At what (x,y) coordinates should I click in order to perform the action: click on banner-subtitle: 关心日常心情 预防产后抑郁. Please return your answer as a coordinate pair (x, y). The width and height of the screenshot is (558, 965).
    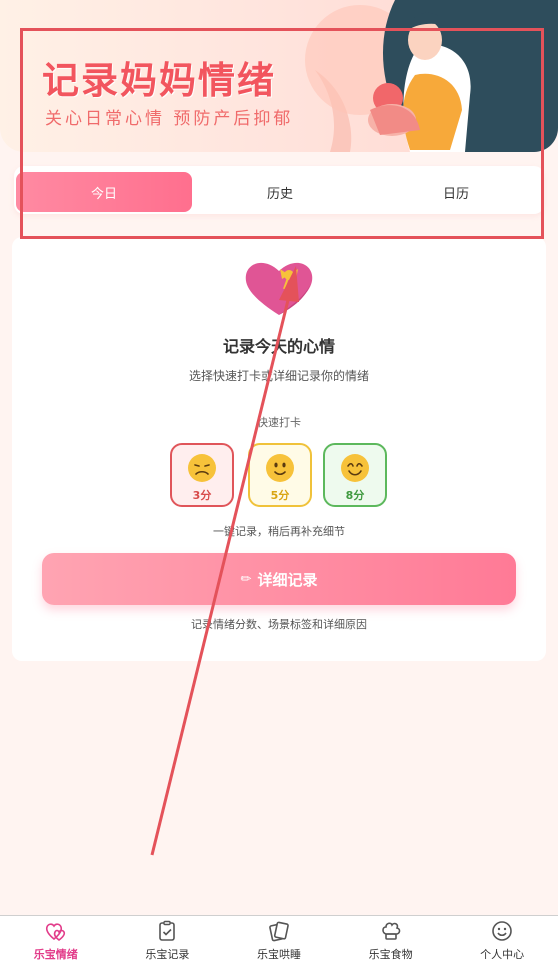
    Looking at the image, I should click on (169, 119).